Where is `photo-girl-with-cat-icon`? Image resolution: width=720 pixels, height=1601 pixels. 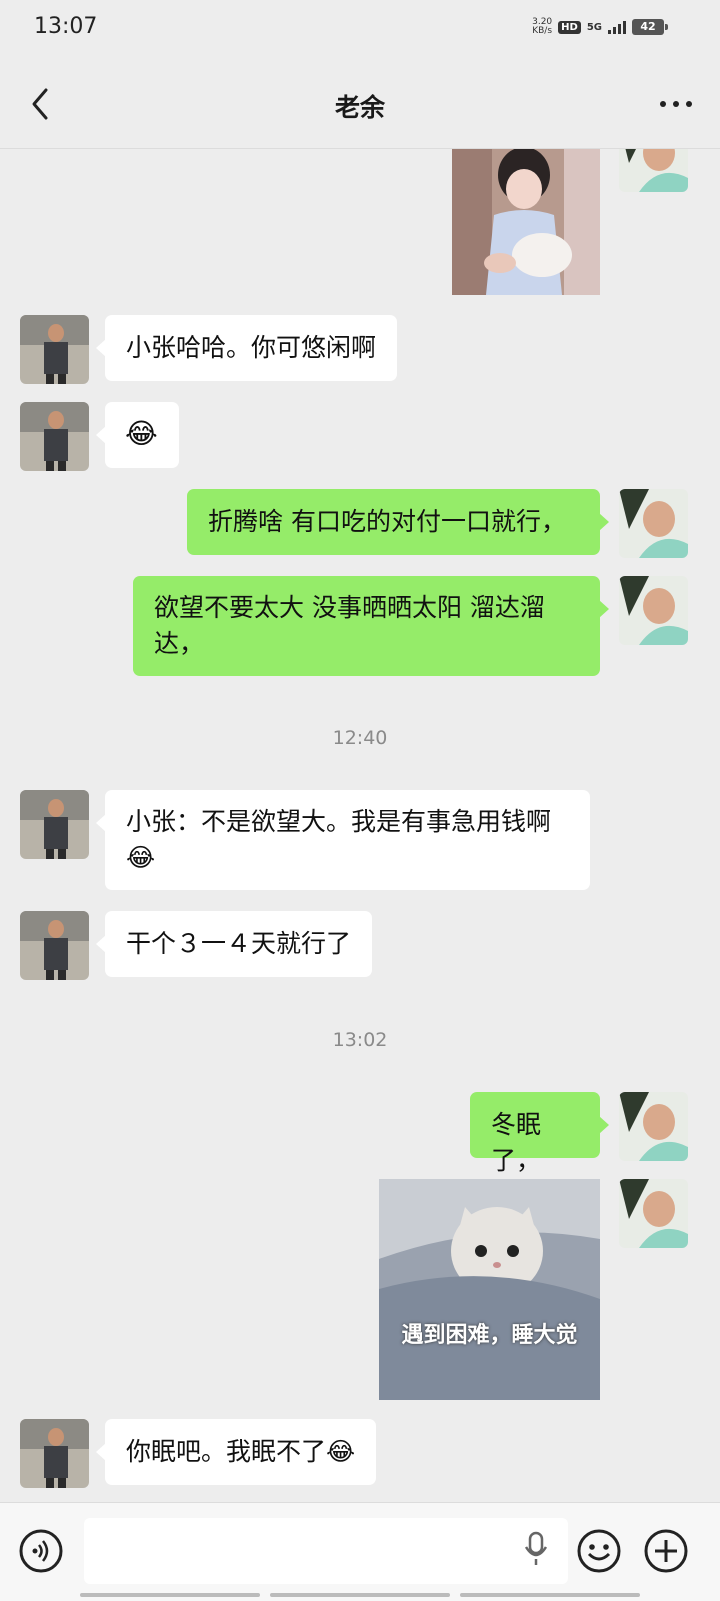 photo-girl-with-cat-icon is located at coordinates (526, 222).